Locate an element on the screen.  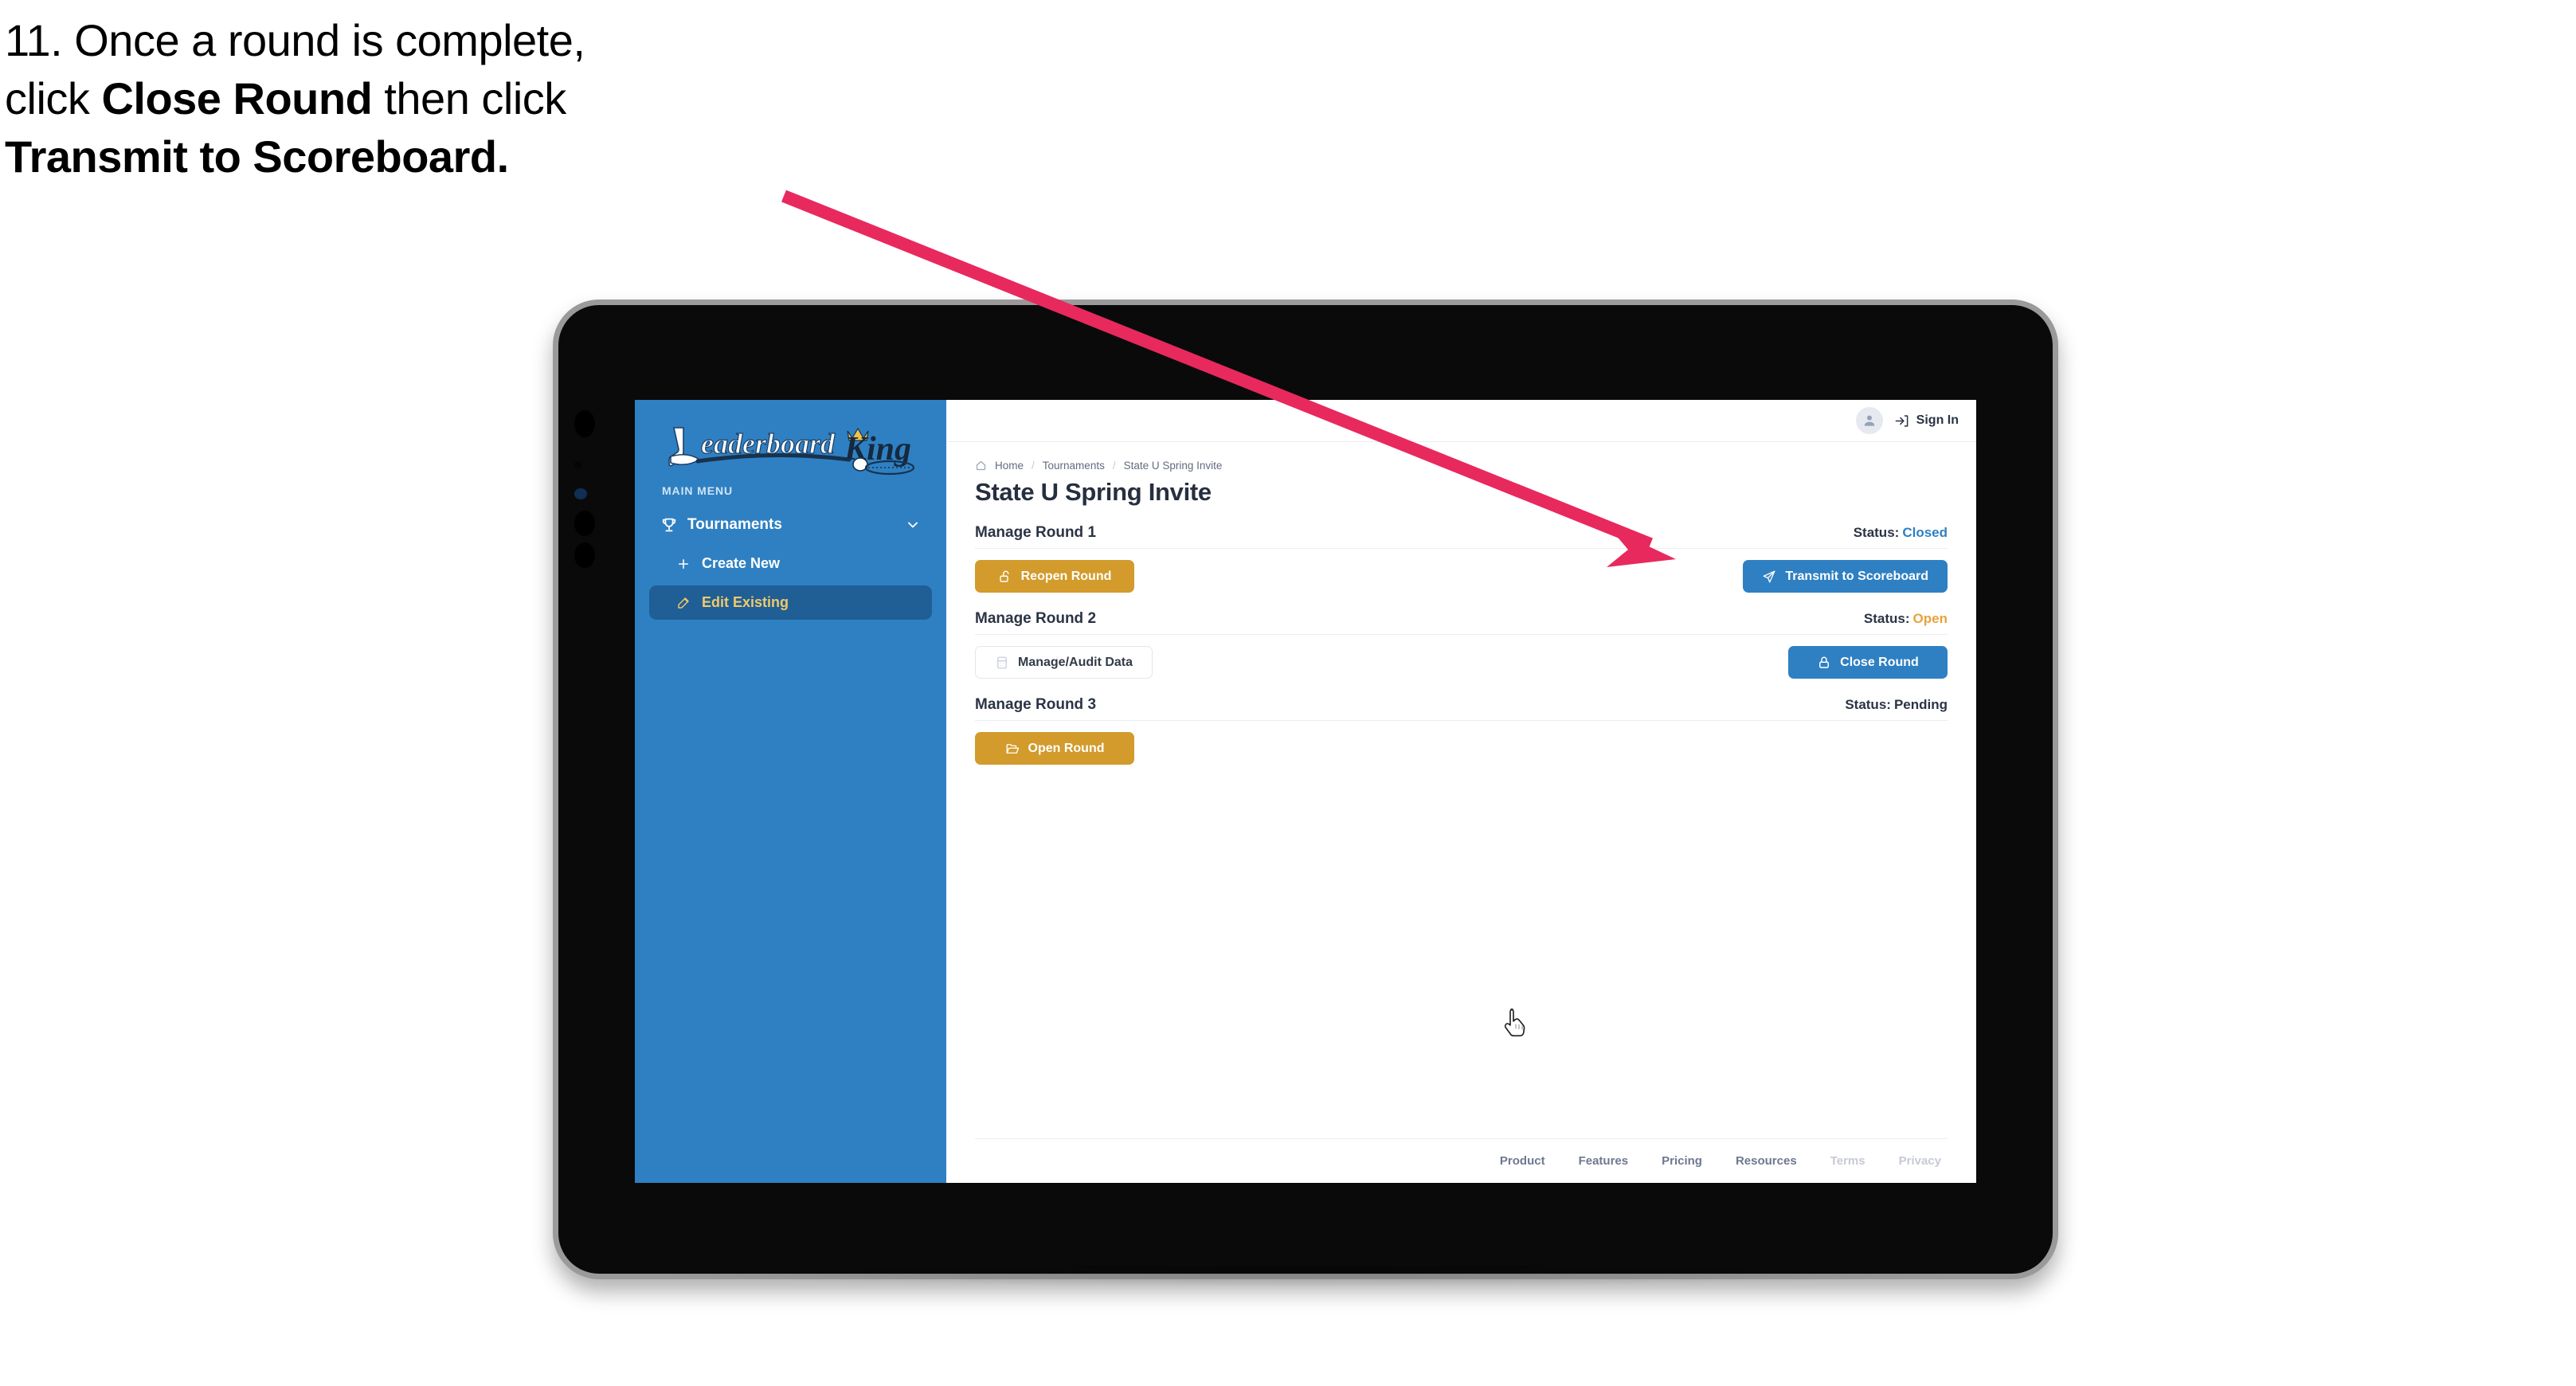
plus-icon is located at coordinates (683, 564).